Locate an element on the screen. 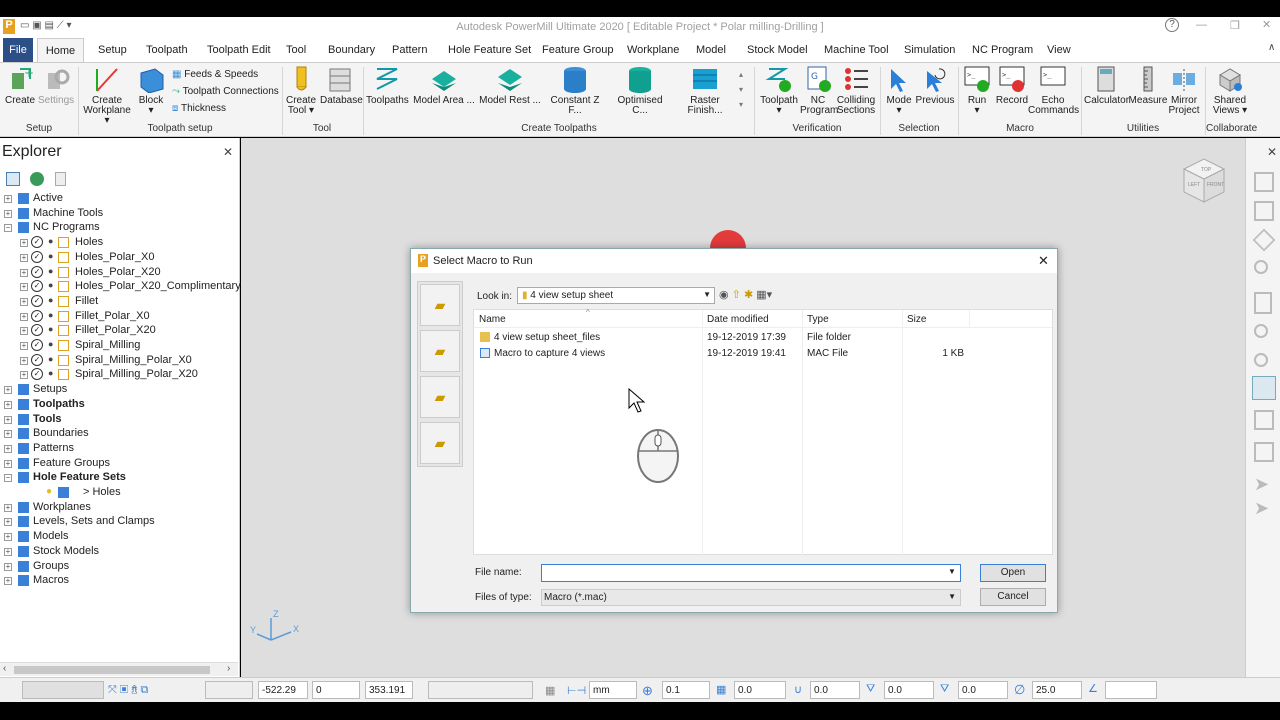 The width and height of the screenshot is (1280, 720). explorer-item: + Stock Models is located at coordinates (119, 552).